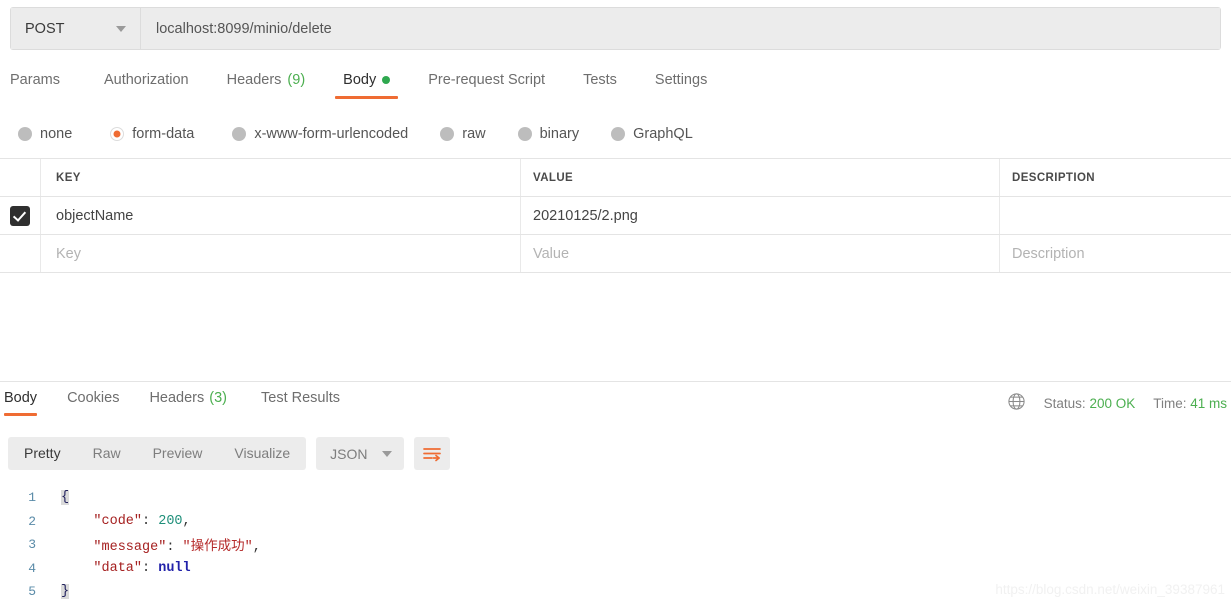 Image resolution: width=1231 pixels, height=607 pixels. I want to click on response-tab-body: Body, so click(21, 403).